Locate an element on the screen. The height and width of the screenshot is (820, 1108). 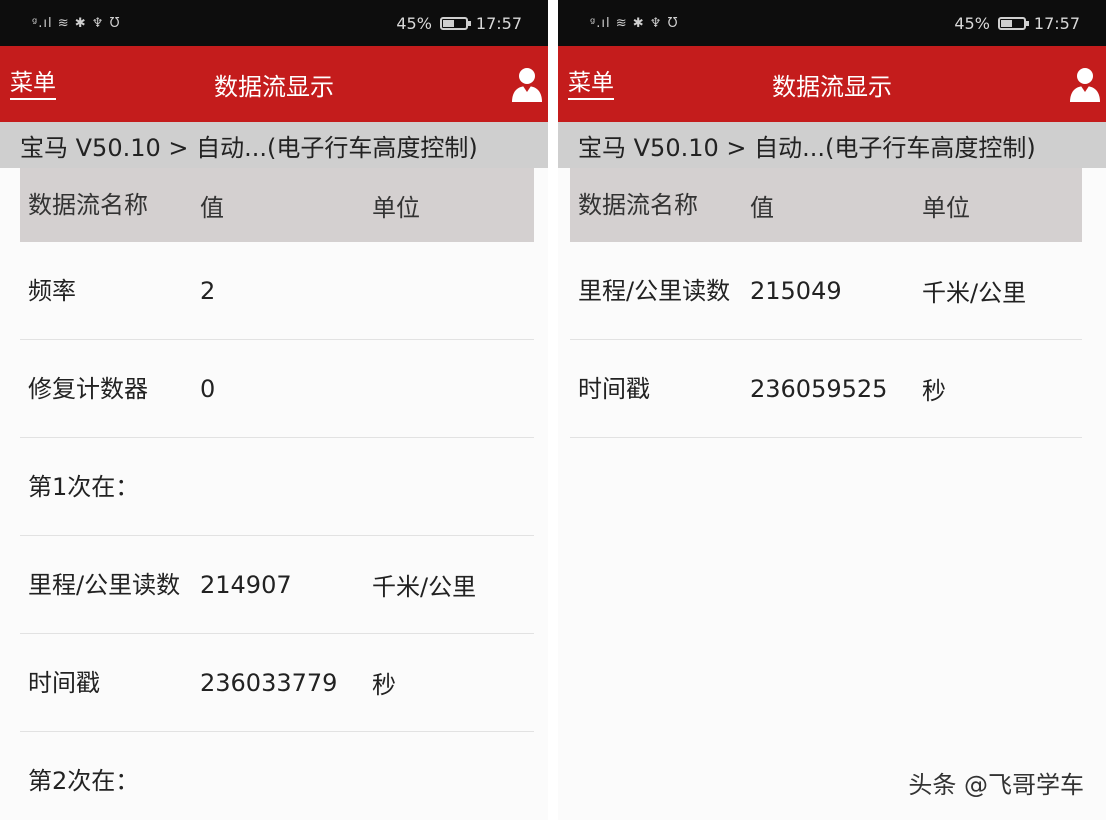
row-value: 0 is located at coordinates (208, 388).